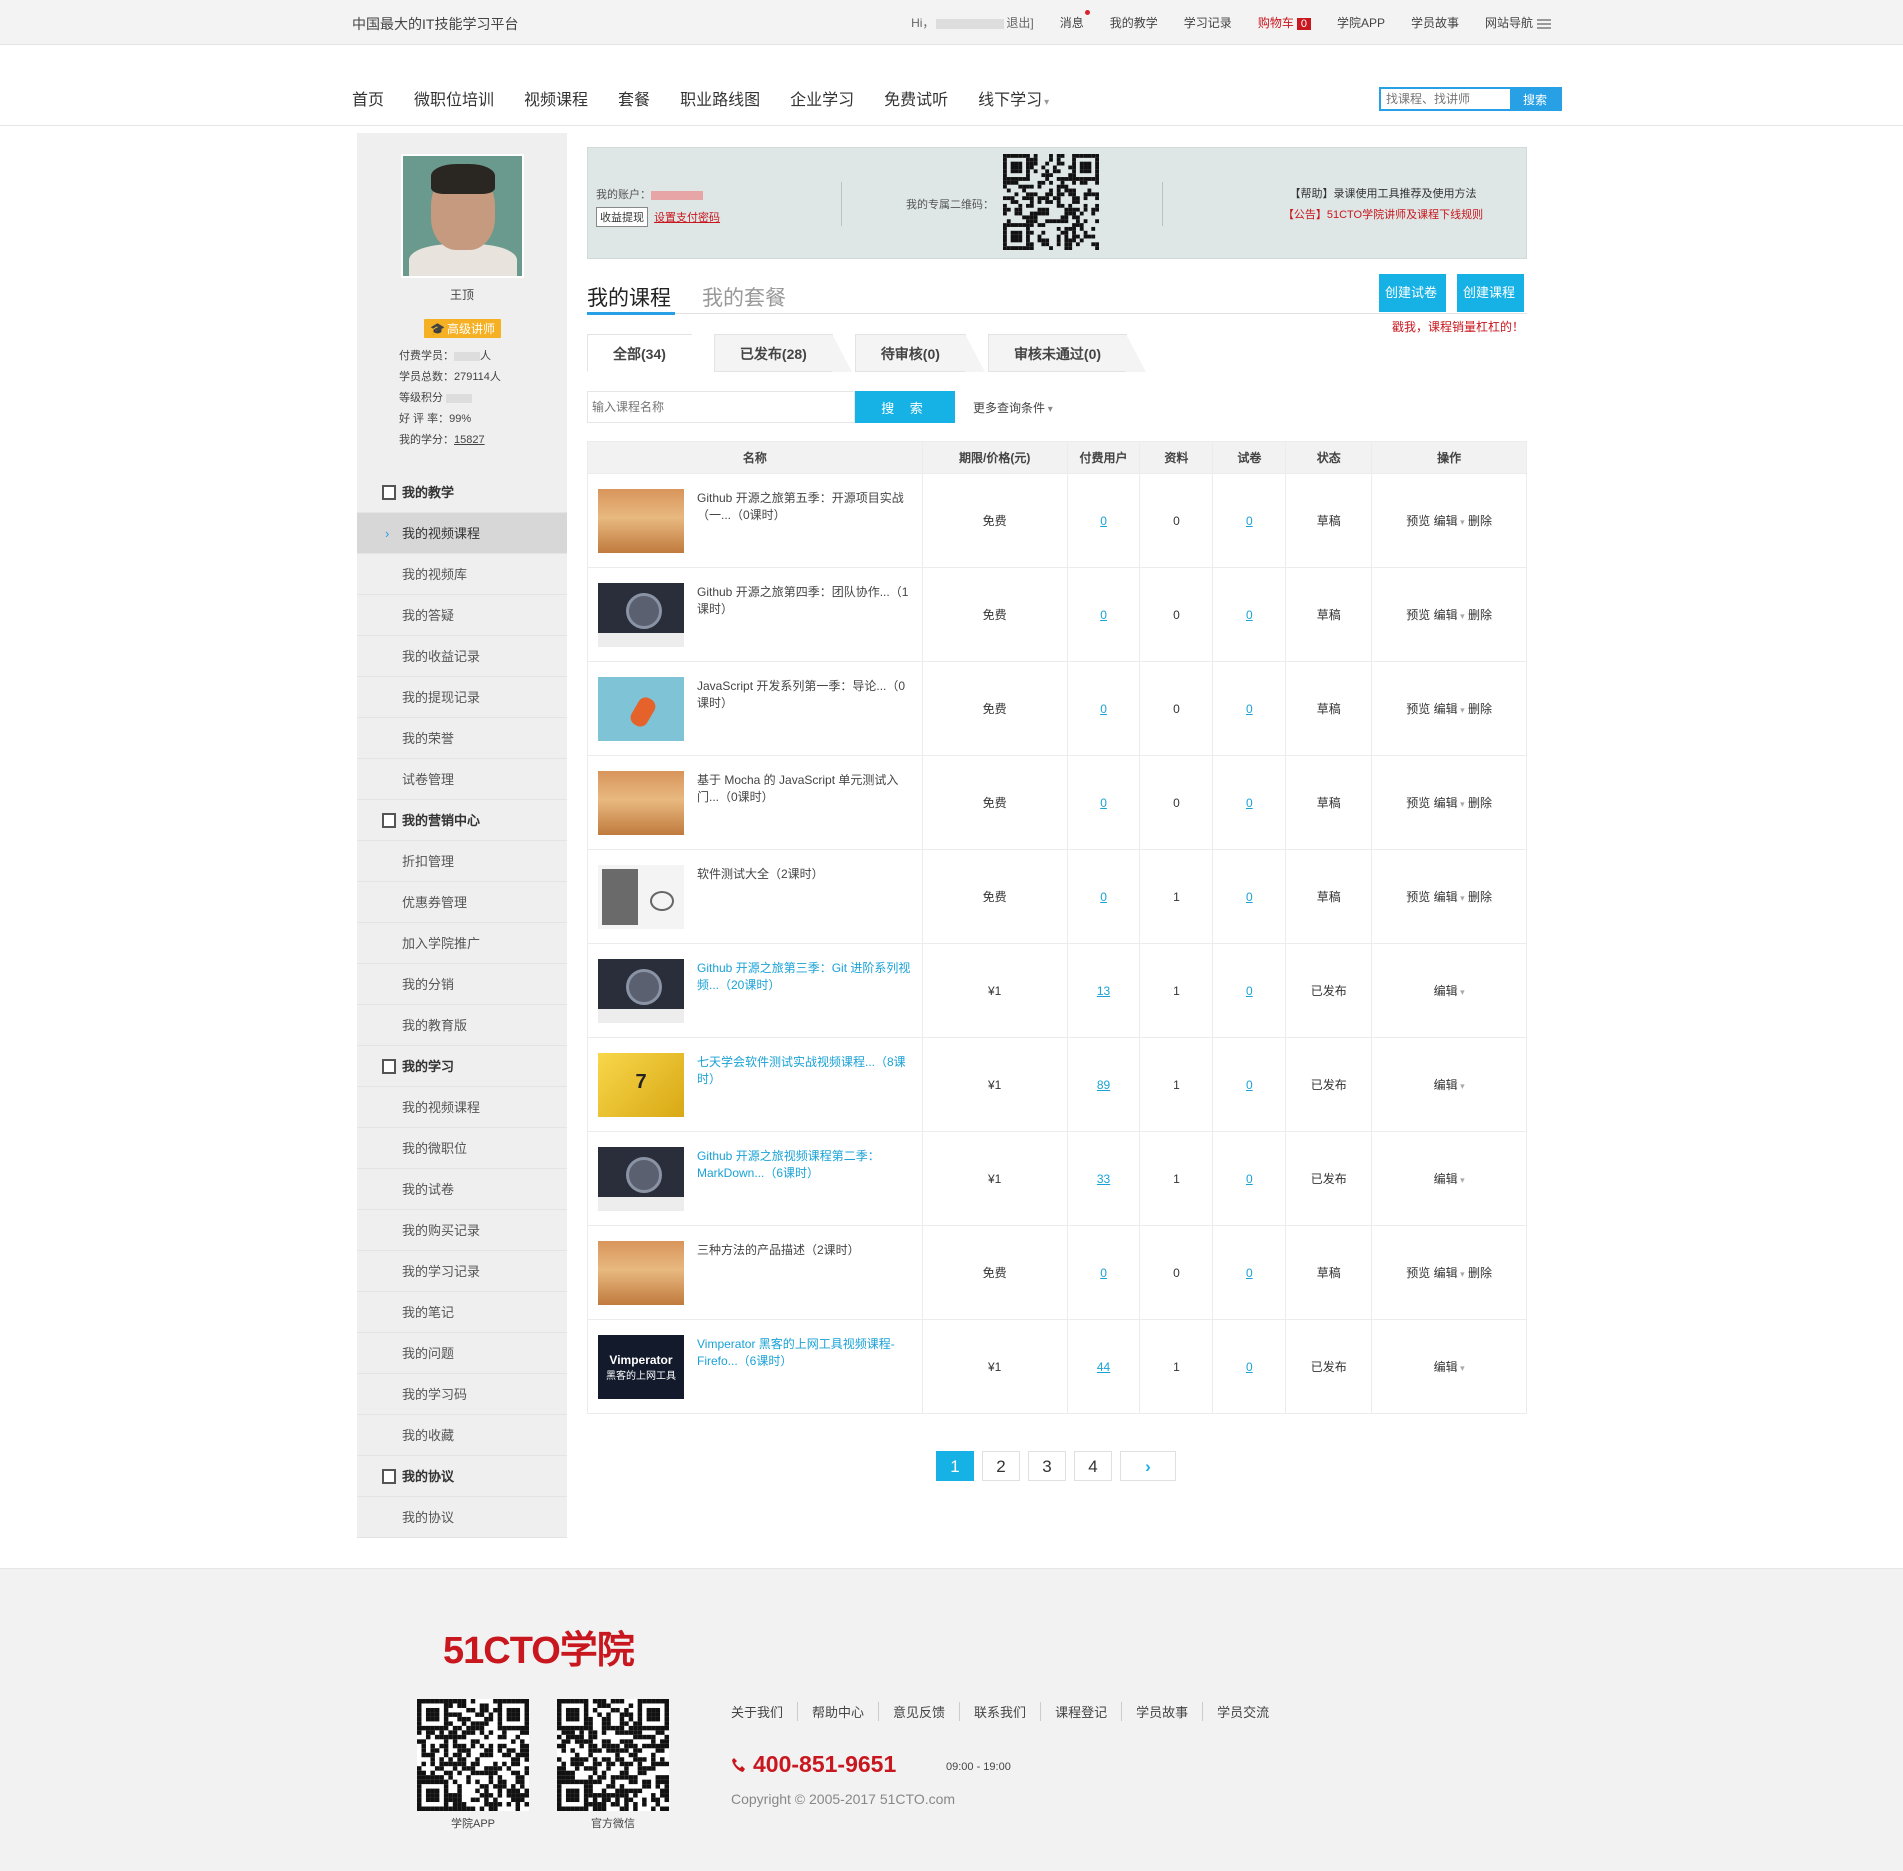  What do you see at coordinates (629, 297) in the screenshot?
I see `tab-my-courses: 我的课程` at bounding box center [629, 297].